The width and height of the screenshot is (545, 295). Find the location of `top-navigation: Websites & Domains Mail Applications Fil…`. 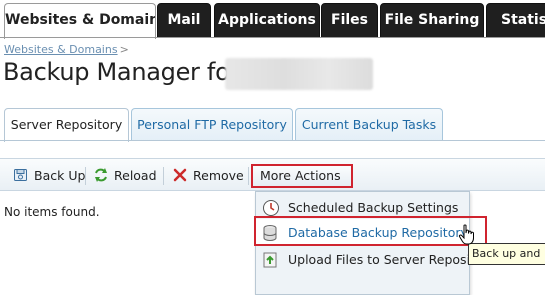

top-navigation: Websites & Domains Mail Applications Fil… is located at coordinates (272, 19).